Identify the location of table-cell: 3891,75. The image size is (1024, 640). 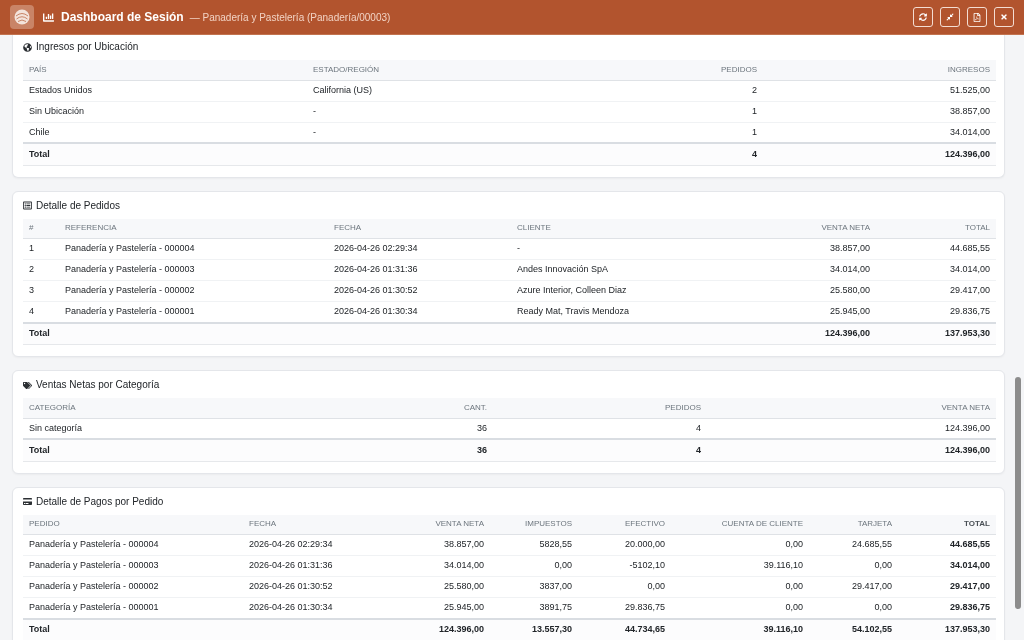
(534, 608).